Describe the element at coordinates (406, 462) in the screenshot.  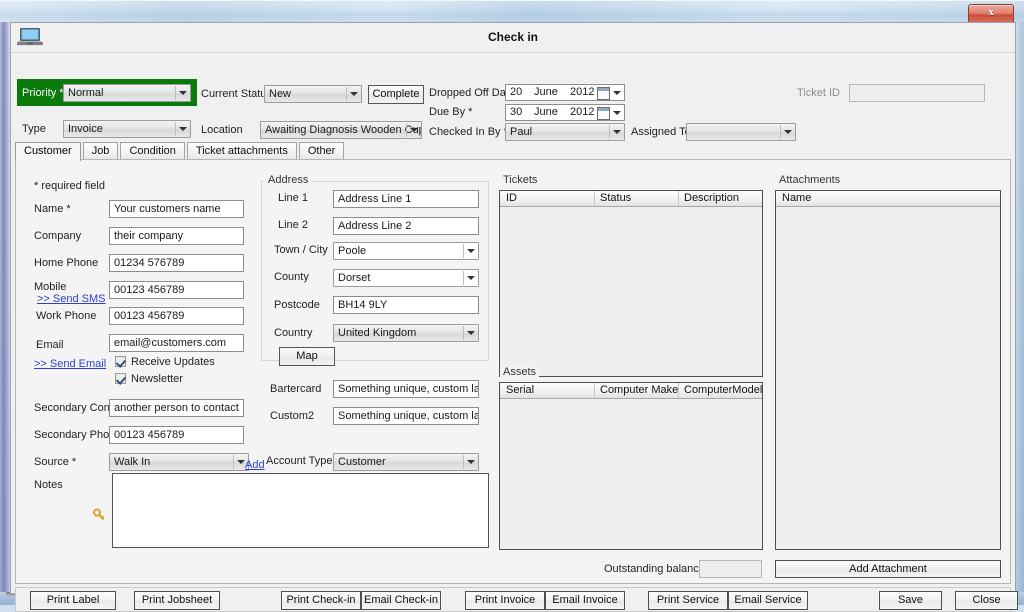
I see `account-type-select: Customer` at that location.